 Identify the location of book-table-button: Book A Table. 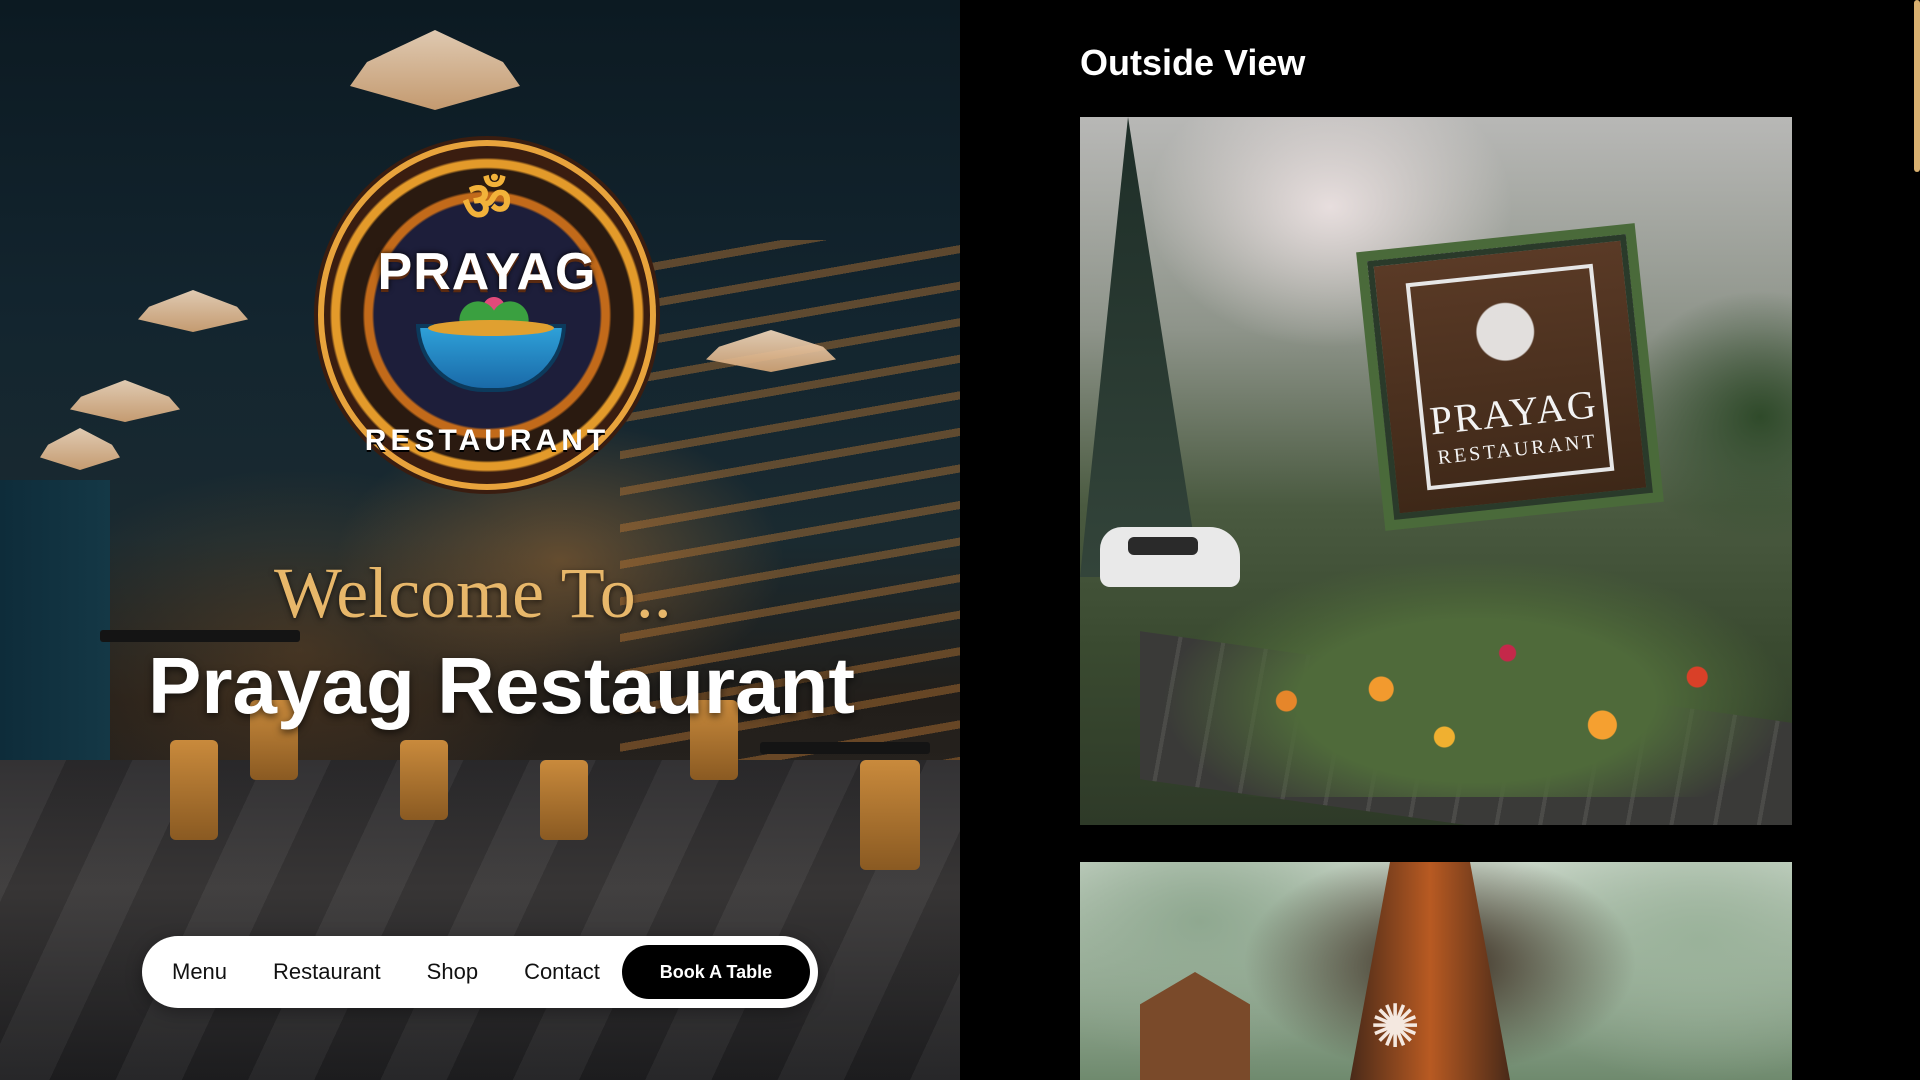
(715, 972).